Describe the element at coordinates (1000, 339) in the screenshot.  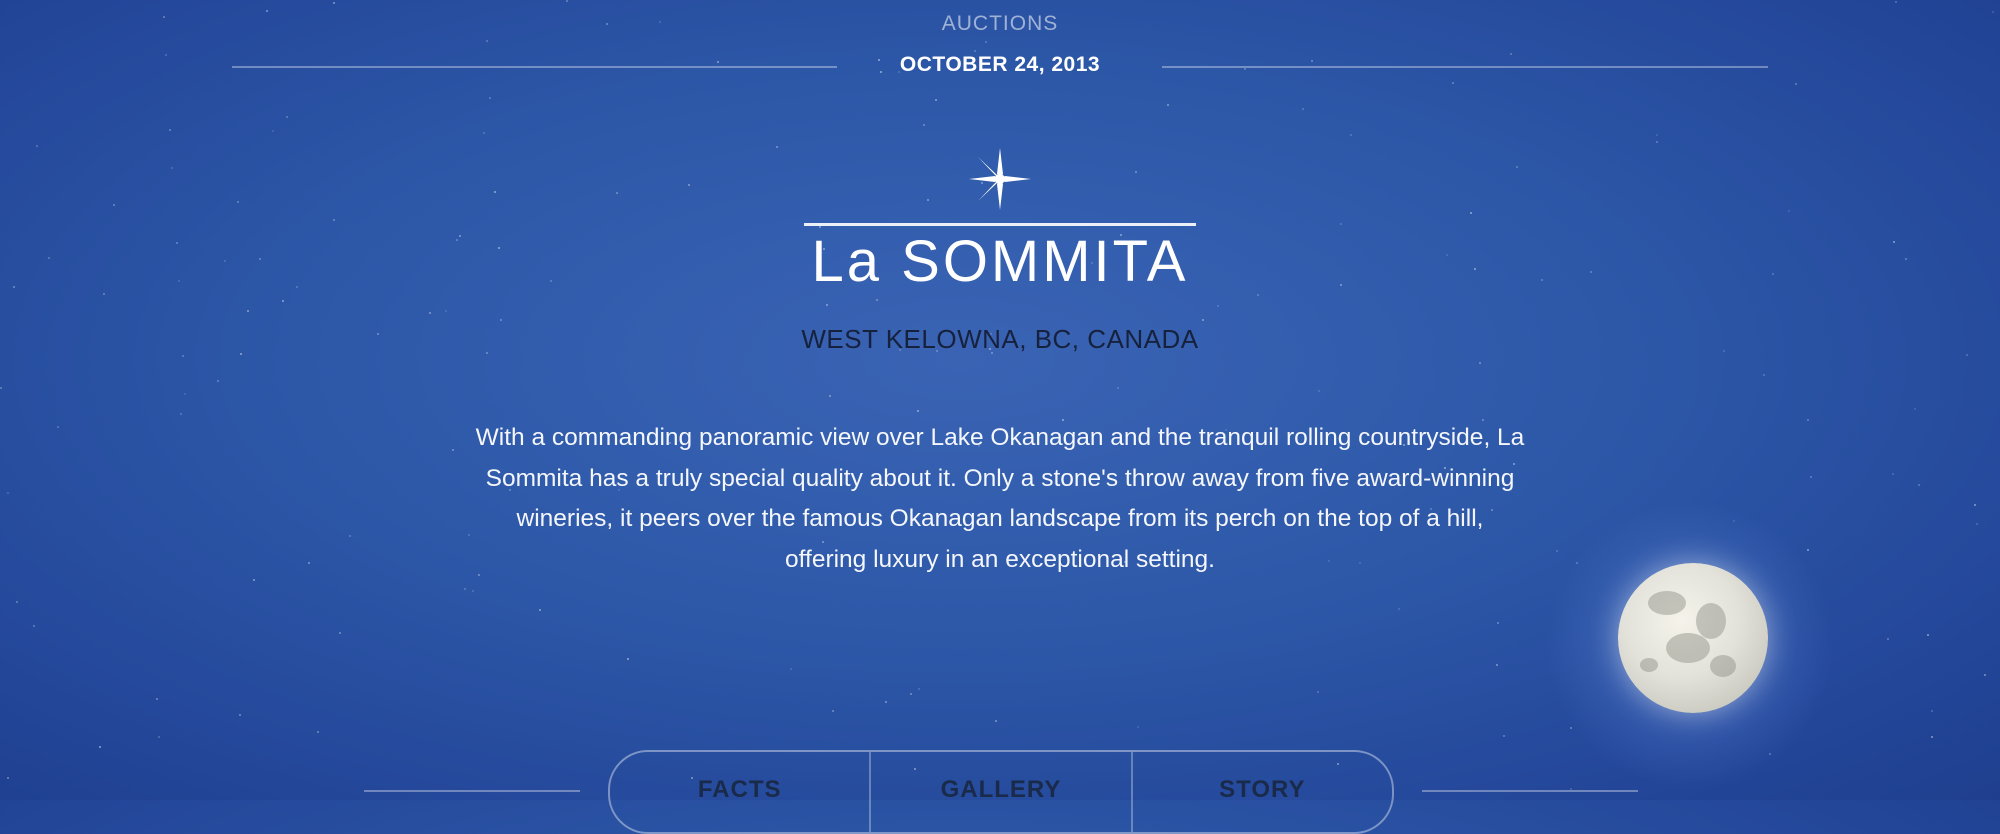
I see `property-location: WEST KELOWNA, BC, CANADA` at that location.